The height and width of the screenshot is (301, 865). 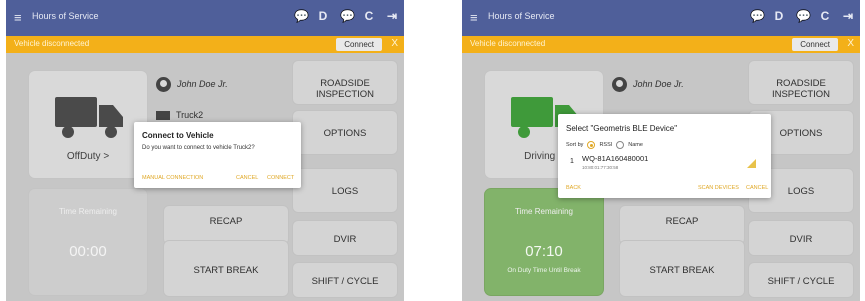 I want to click on sort-options: Sort by RSSI Name, so click(x=604, y=145).